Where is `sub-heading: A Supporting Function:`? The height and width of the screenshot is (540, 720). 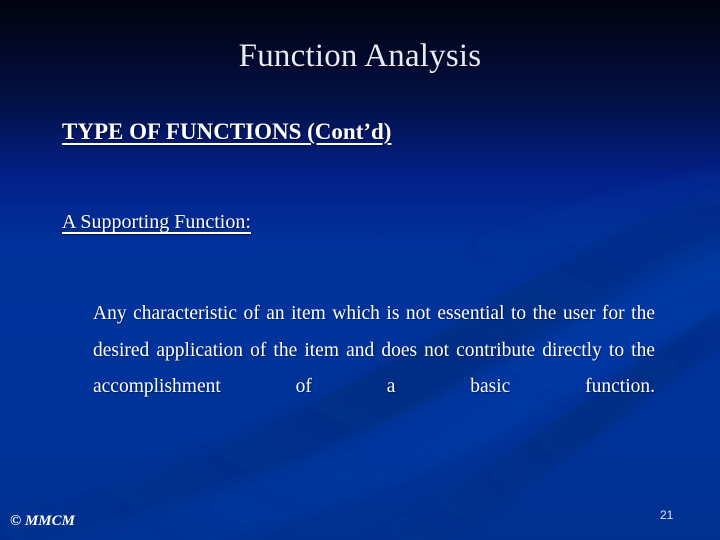 sub-heading: A Supporting Function: is located at coordinates (156, 222).